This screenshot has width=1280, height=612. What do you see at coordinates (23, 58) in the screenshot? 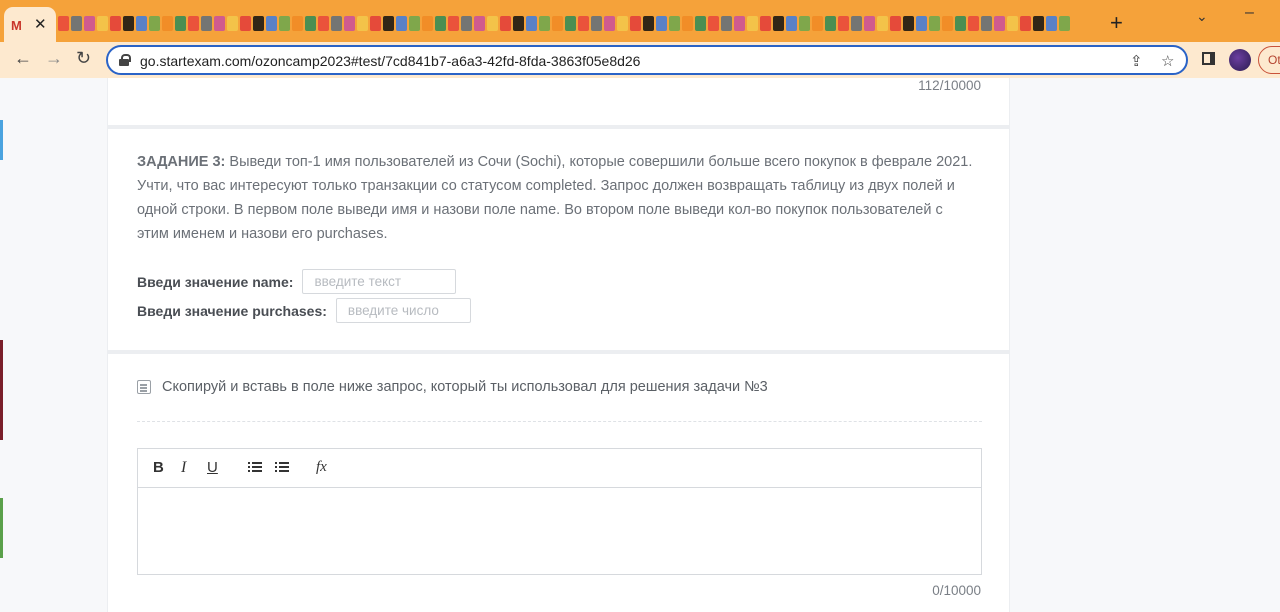
I see `back-arrow-icon: ←` at bounding box center [23, 58].